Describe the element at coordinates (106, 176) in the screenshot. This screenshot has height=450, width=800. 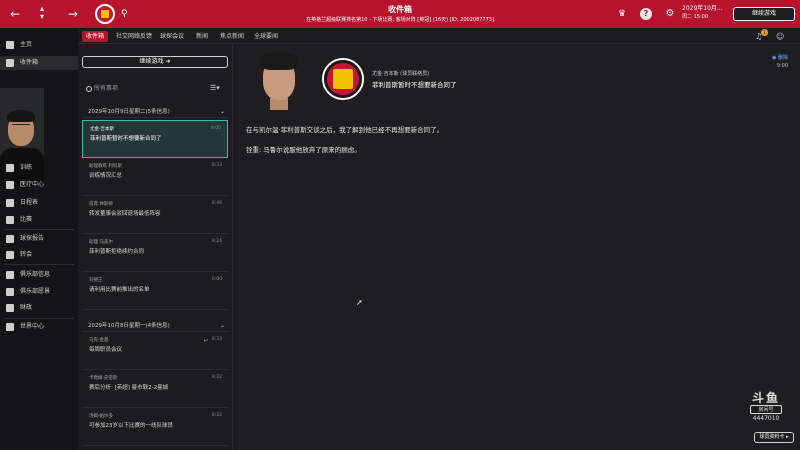
I see `message-subject: 训练情况汇总` at that location.